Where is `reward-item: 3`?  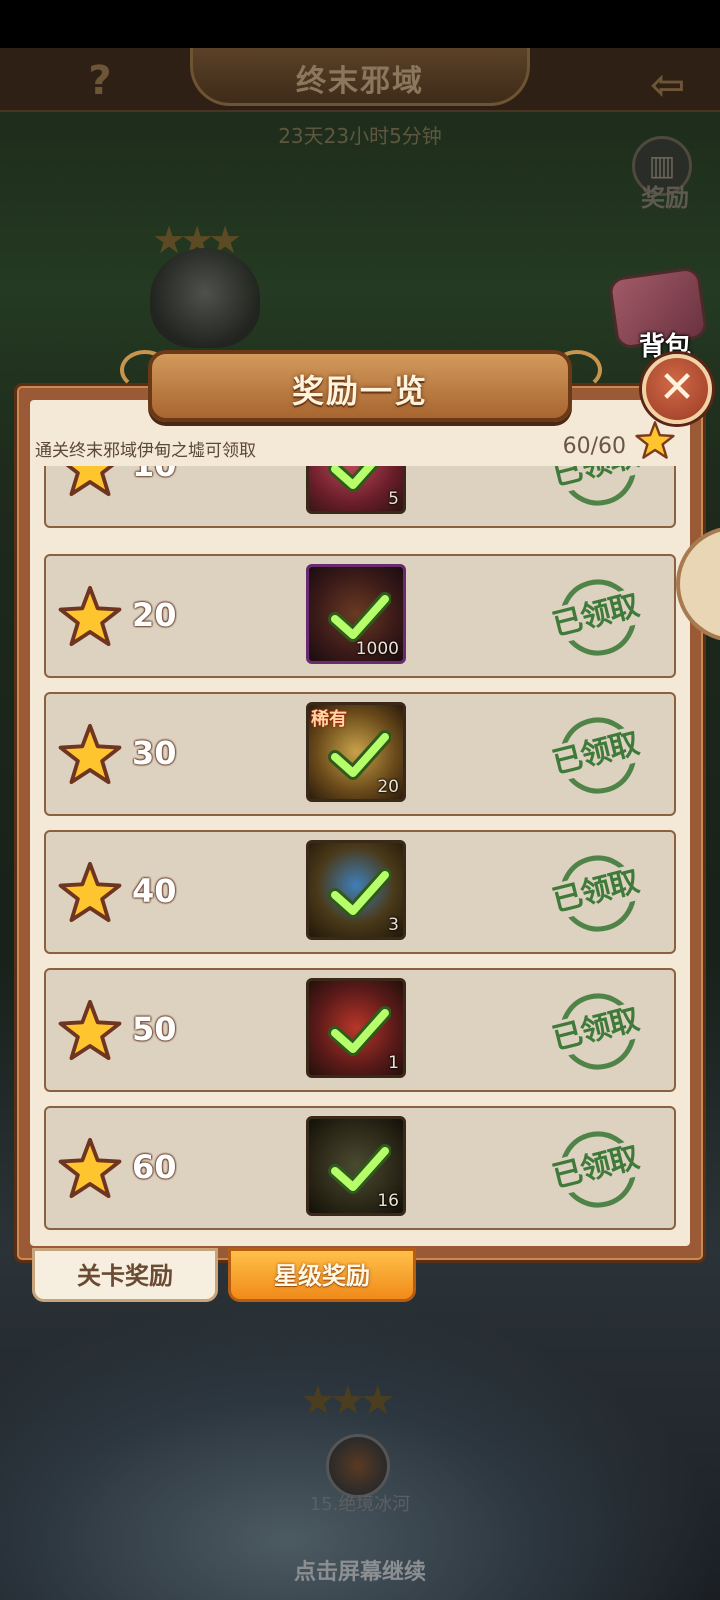
reward-item: 3 is located at coordinates (356, 890).